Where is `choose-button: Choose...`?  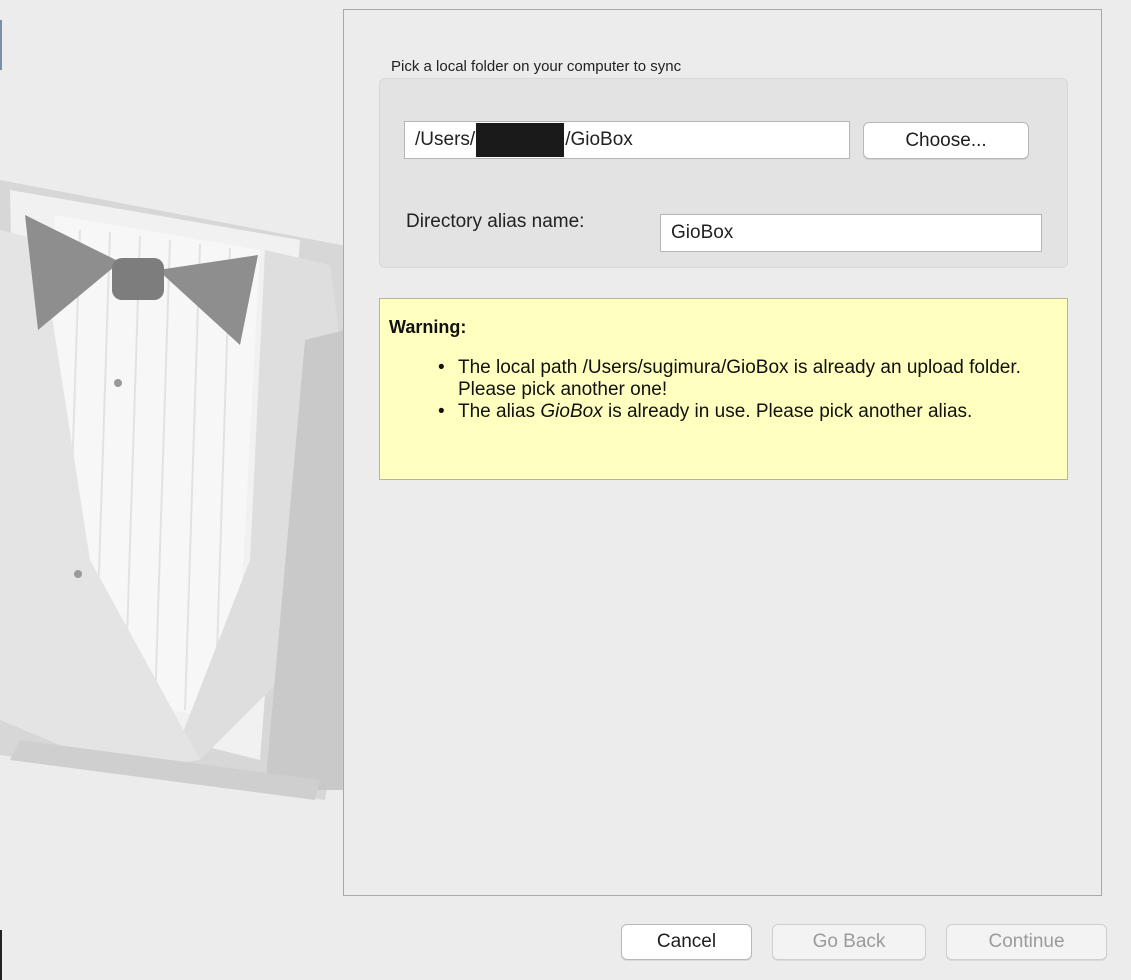
choose-button: Choose... is located at coordinates (946, 140).